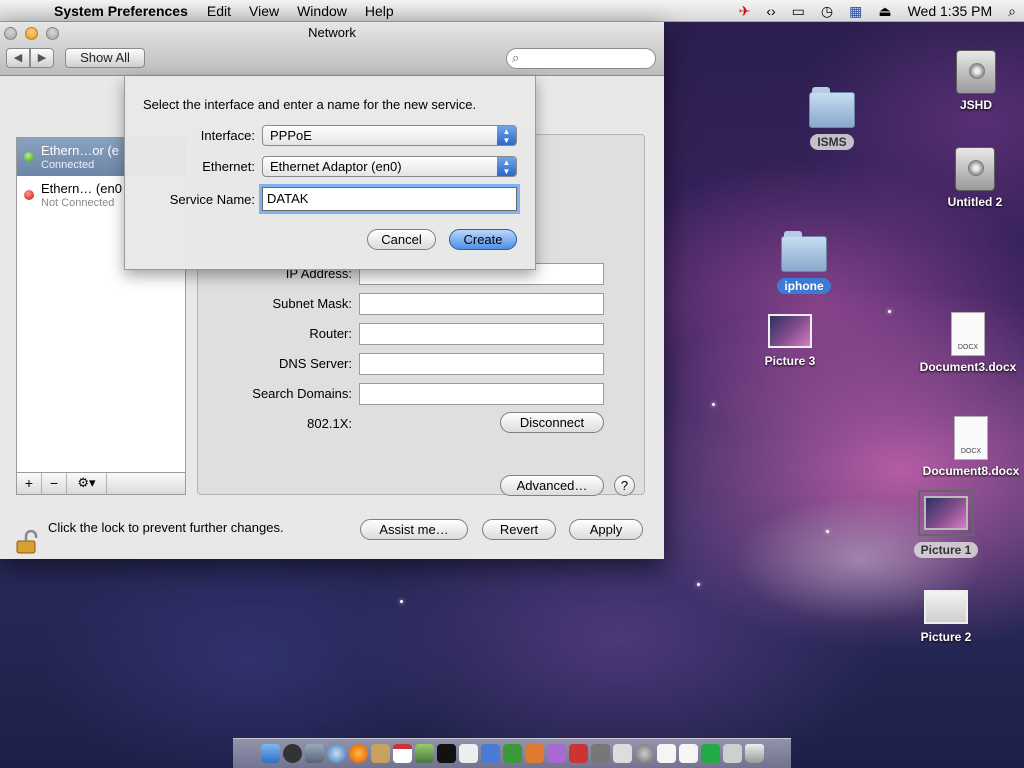 The image size is (1024, 768). I want to click on search-domains-field, so click(481, 394).